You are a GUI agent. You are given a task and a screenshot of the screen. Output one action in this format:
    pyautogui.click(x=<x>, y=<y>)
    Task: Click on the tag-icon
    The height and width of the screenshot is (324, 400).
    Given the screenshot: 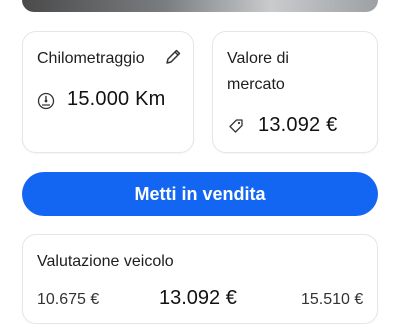 What is the action you would take?
    pyautogui.click(x=236, y=126)
    